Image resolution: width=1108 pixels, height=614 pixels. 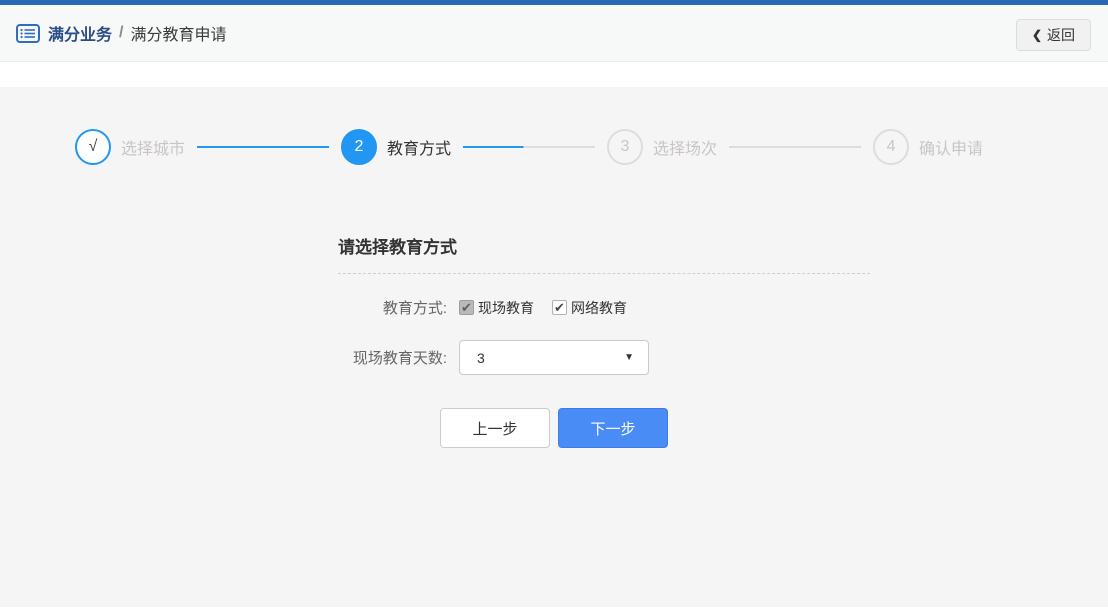 What do you see at coordinates (414, 308) in the screenshot?
I see `education-mode-label: 教育方式:` at bounding box center [414, 308].